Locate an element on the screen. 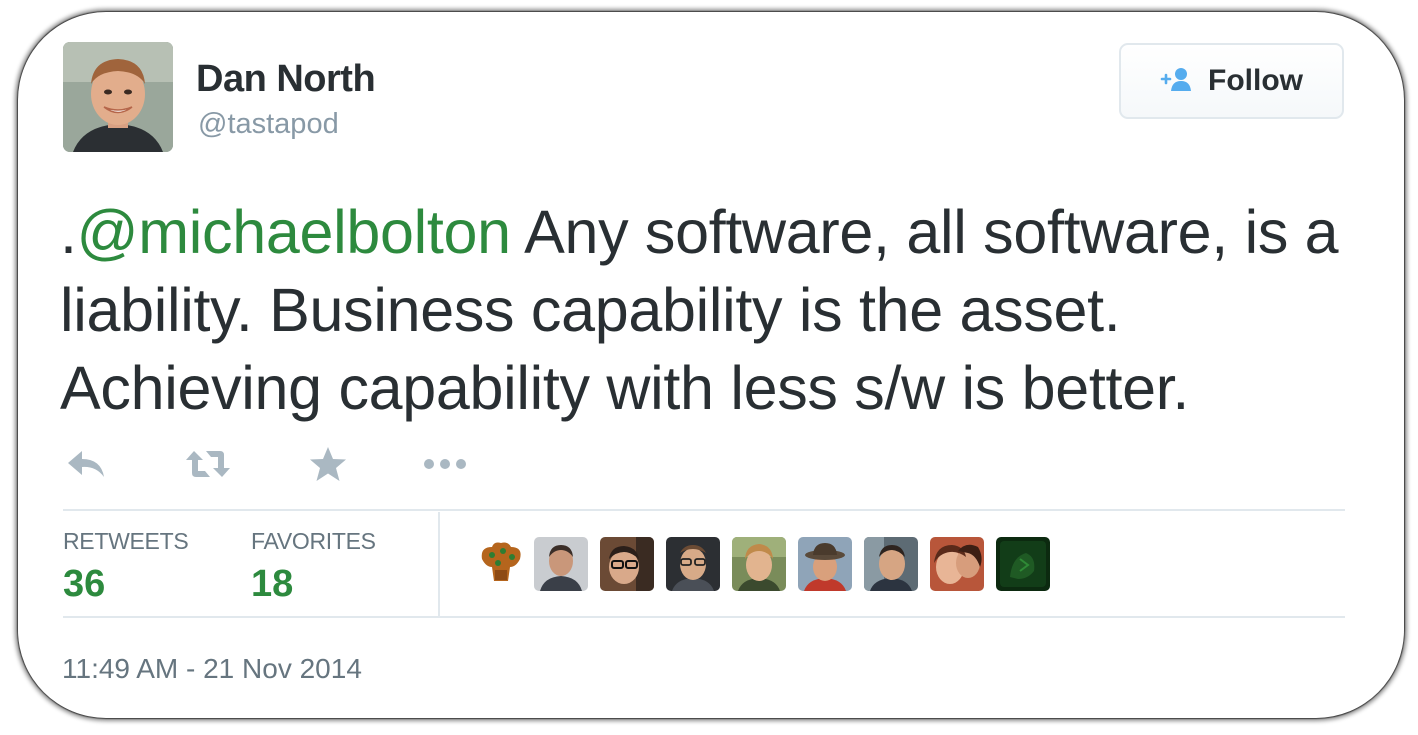 This screenshot has width=1418, height=735. retweet-icon is located at coordinates (208, 464).